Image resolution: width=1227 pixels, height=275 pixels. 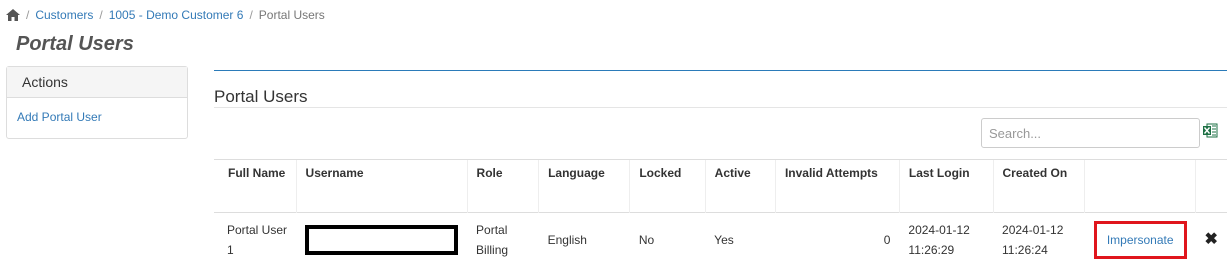 What do you see at coordinates (667, 186) in the screenshot?
I see `header-locked: Locked` at bounding box center [667, 186].